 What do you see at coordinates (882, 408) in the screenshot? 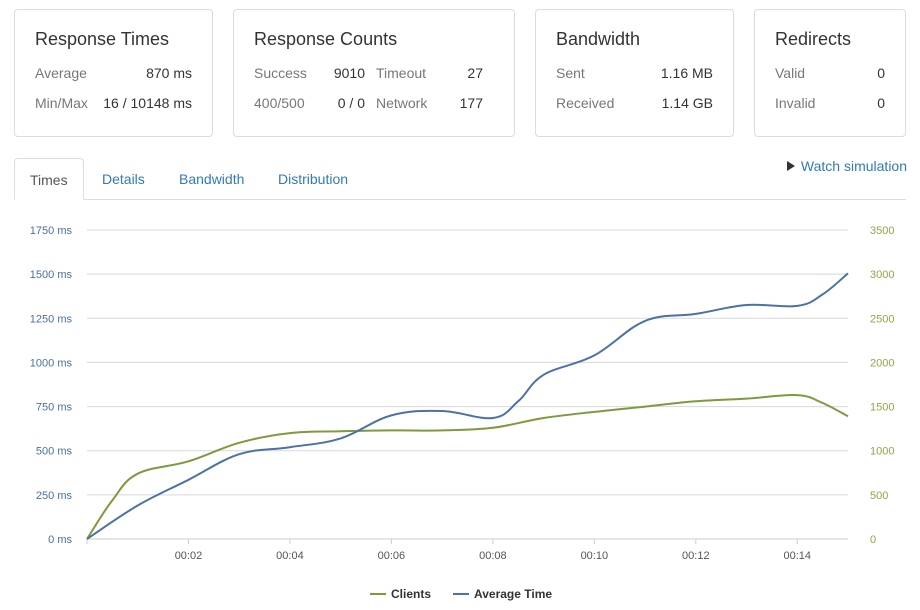
I see `y-right-tick-label: 1500` at bounding box center [882, 408].